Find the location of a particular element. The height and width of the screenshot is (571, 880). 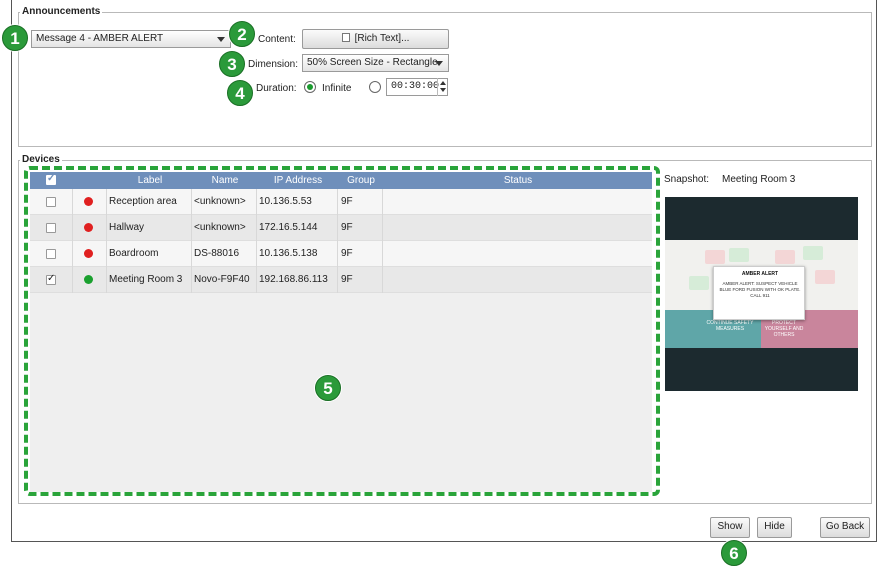

content-label: Content: is located at coordinates (277, 39).